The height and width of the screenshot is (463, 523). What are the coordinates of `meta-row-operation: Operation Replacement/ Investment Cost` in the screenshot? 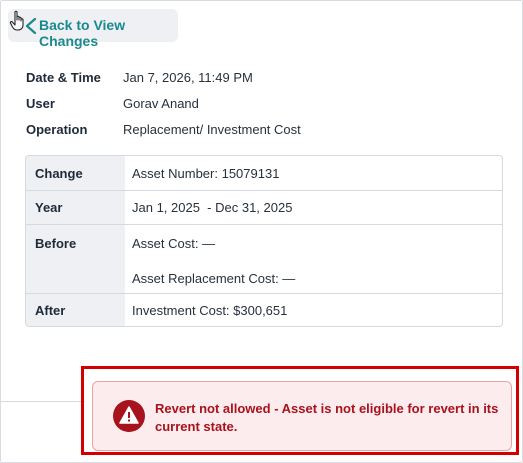 It's located at (163, 129).